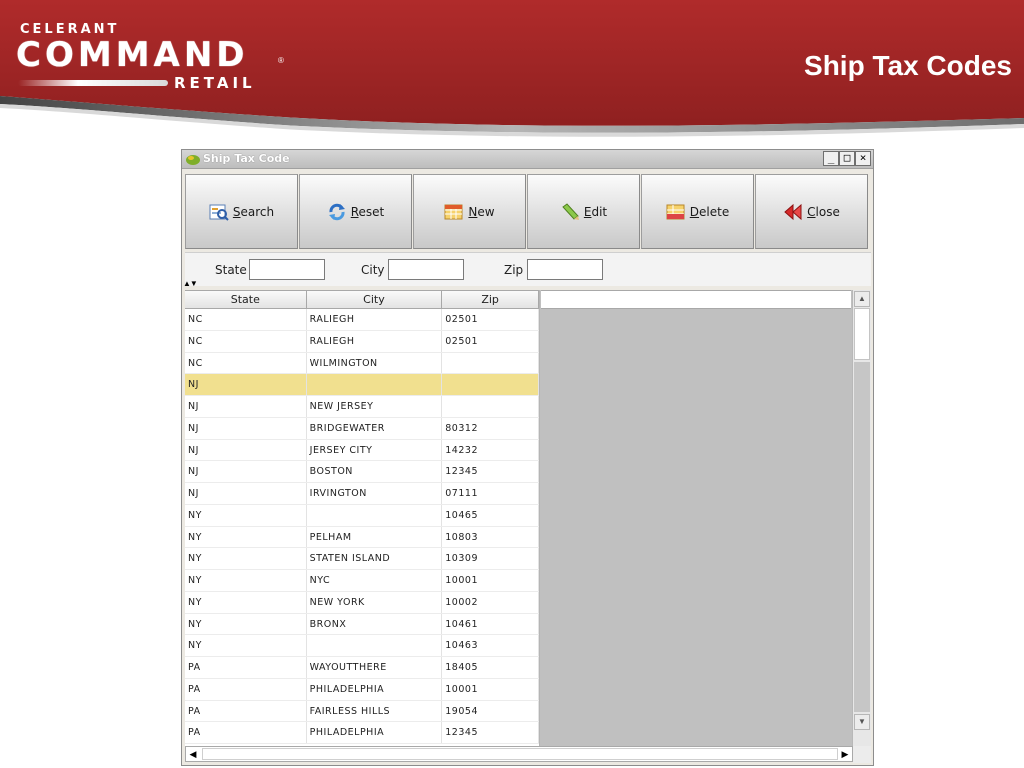 The height and width of the screenshot is (768, 1024). Describe the element at coordinates (527, 159) in the screenshot. I see `window-titlebar: Ship Tax Code _ □ ×` at that location.